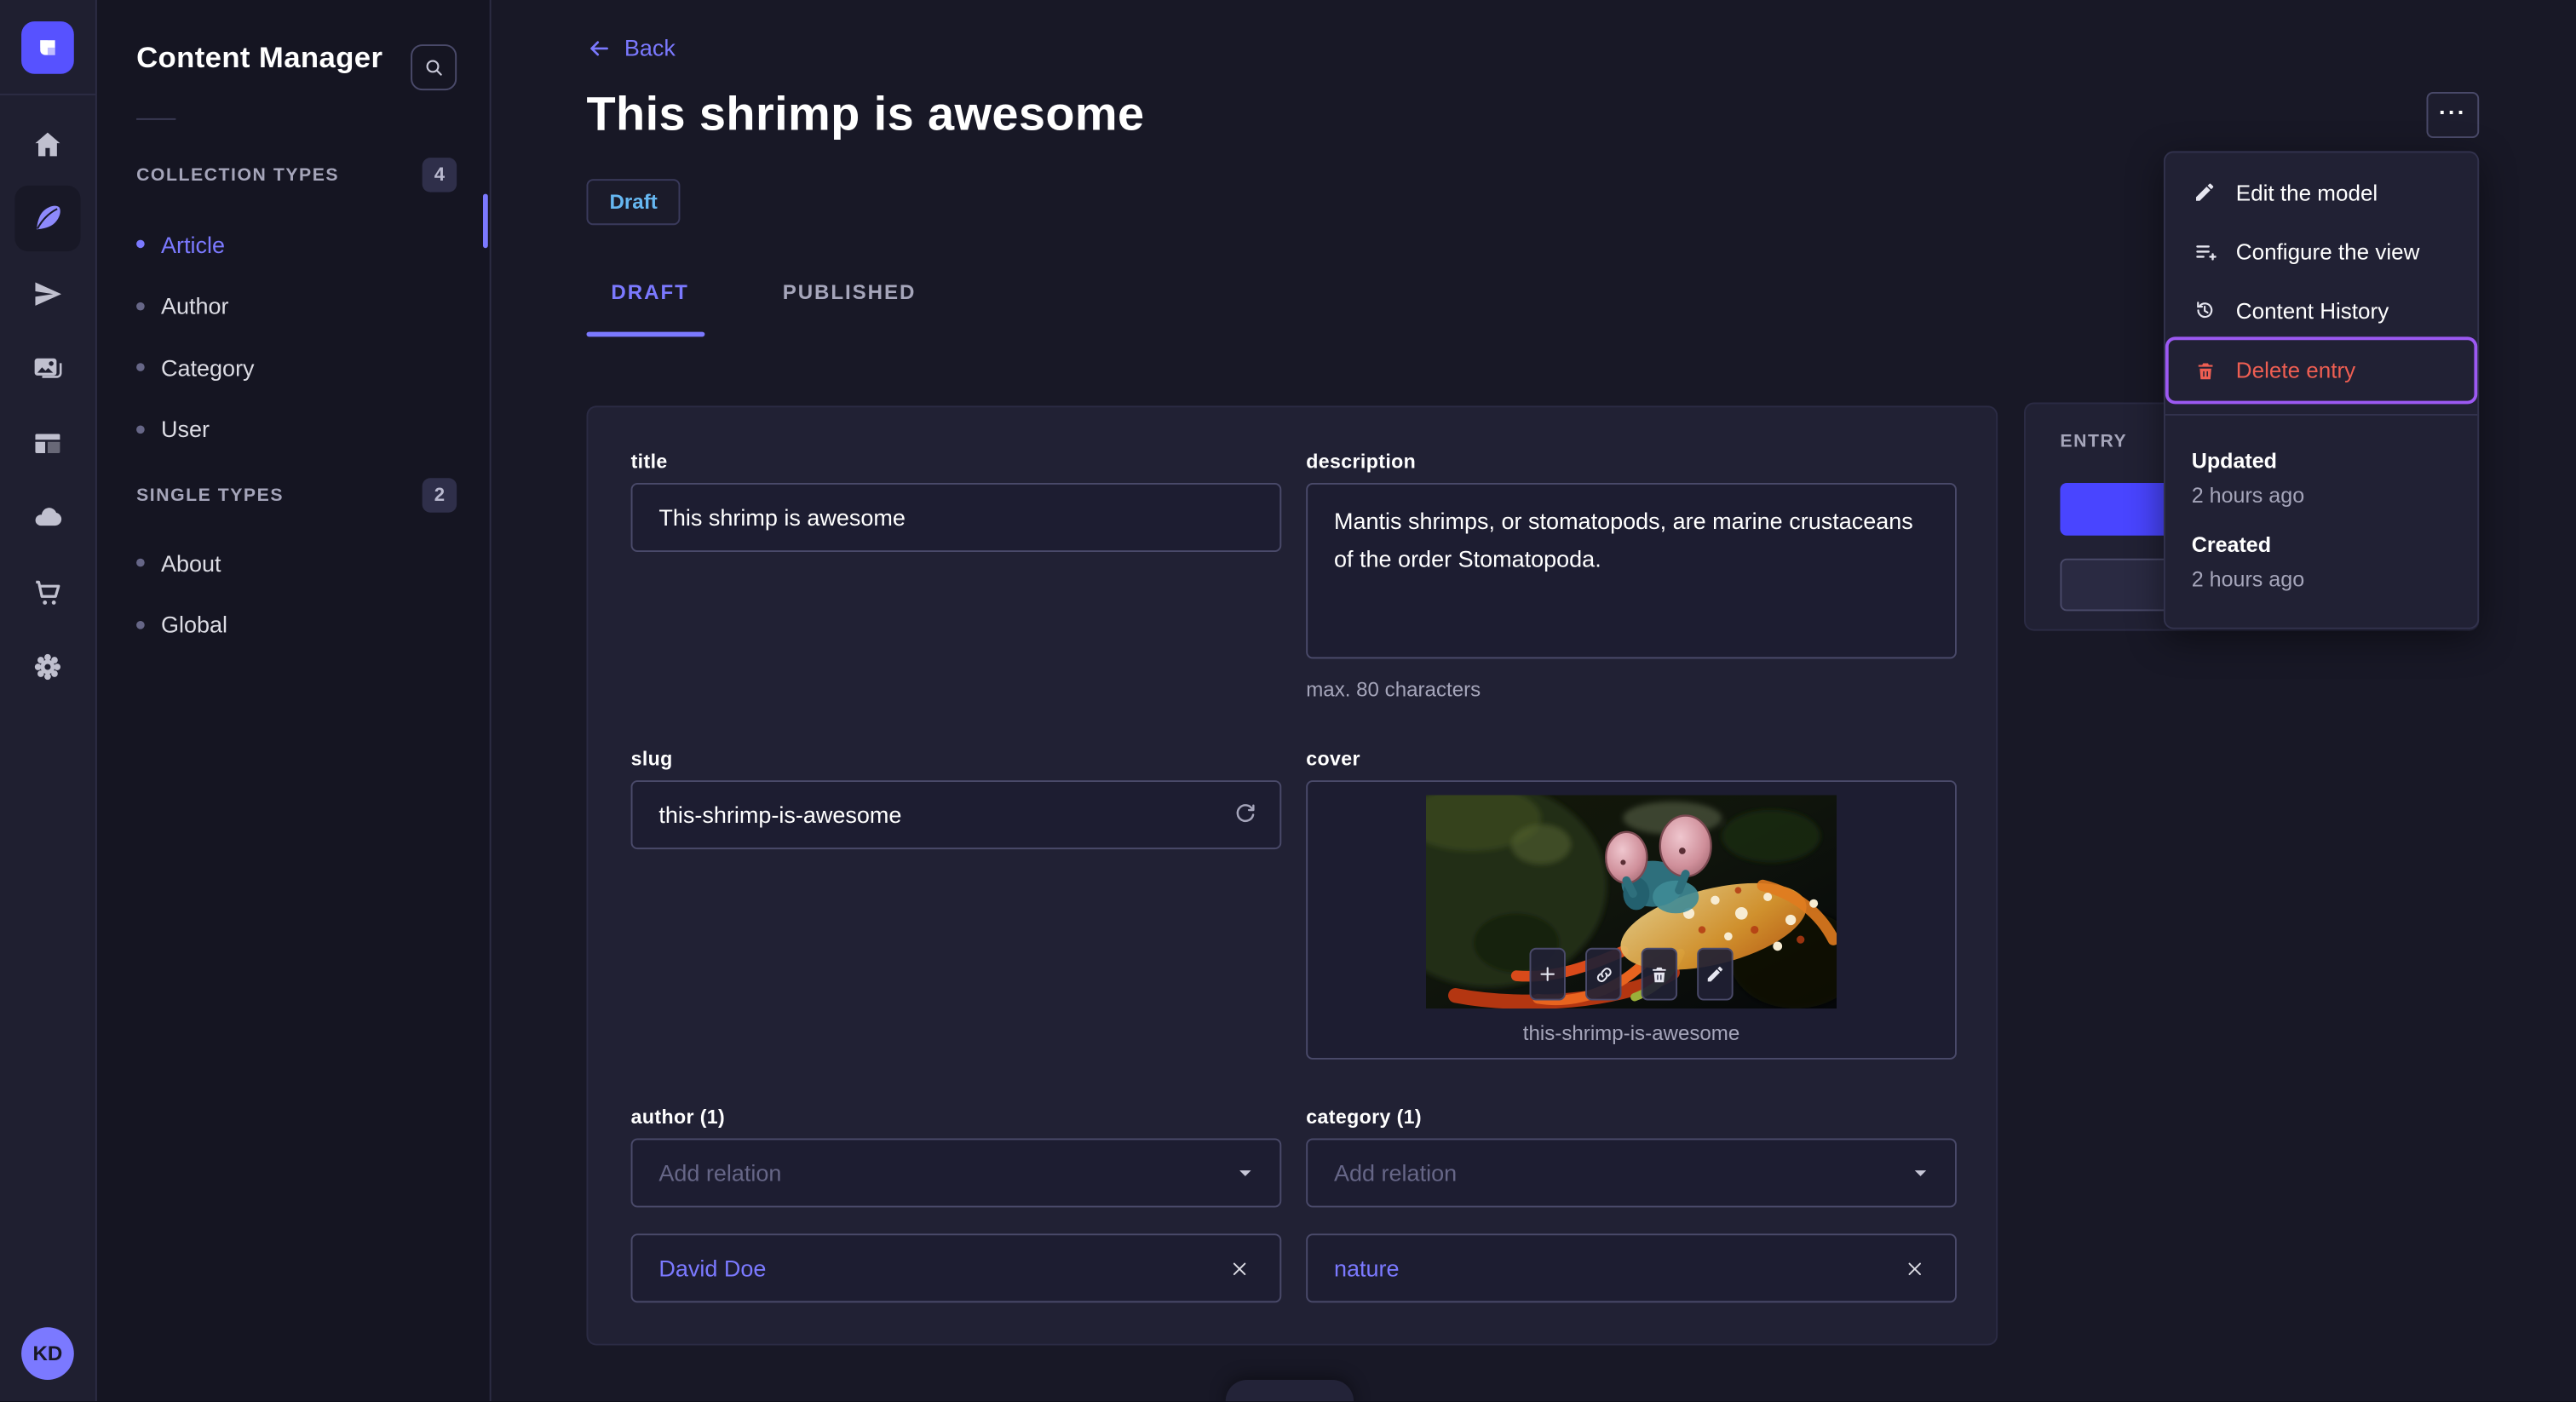 The width and height of the screenshot is (2576, 1402). I want to click on title-input, so click(956, 517).